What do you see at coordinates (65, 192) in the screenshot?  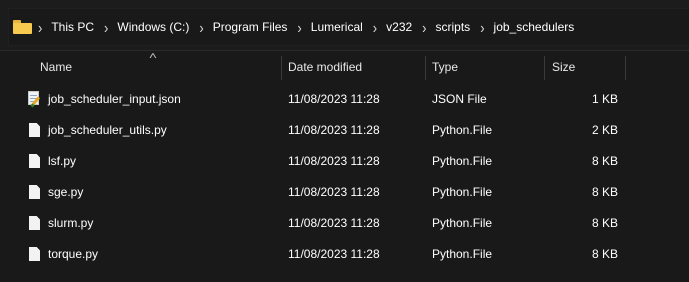 I see `file-name: sge.py` at bounding box center [65, 192].